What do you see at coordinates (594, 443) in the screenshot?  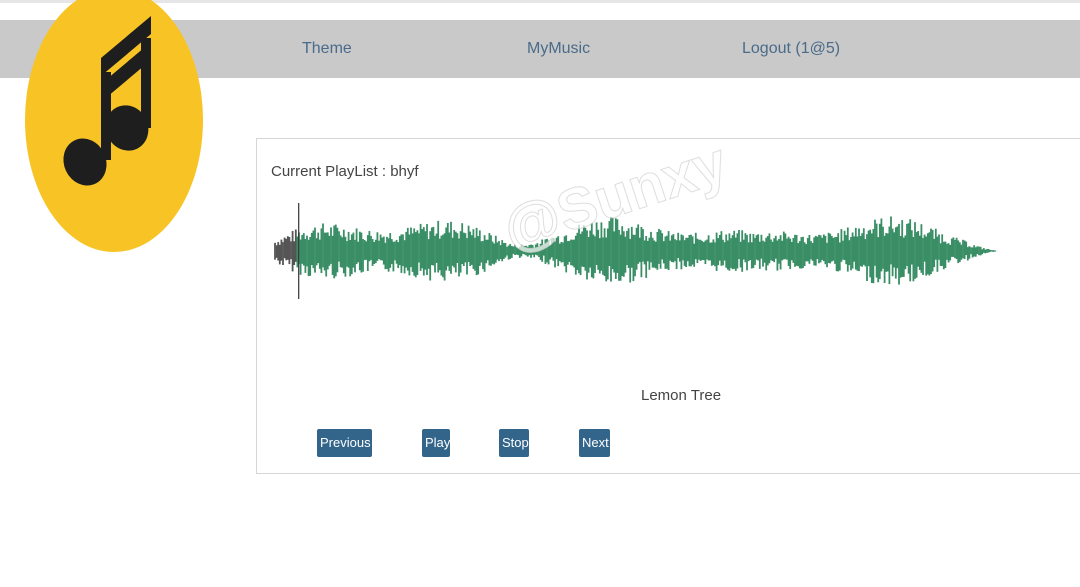 I see `next-button: Next` at bounding box center [594, 443].